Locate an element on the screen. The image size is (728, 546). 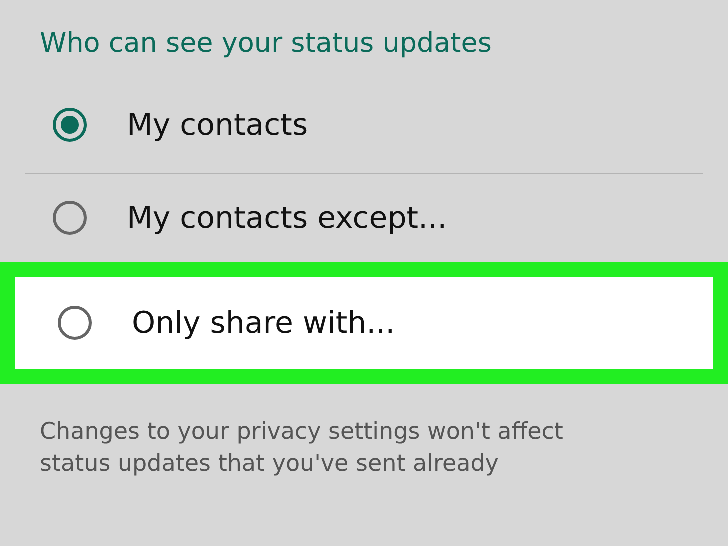
privacy-note: Changes to your privacy settings won't affect status updates that you've sent already is located at coordinates (302, 448).